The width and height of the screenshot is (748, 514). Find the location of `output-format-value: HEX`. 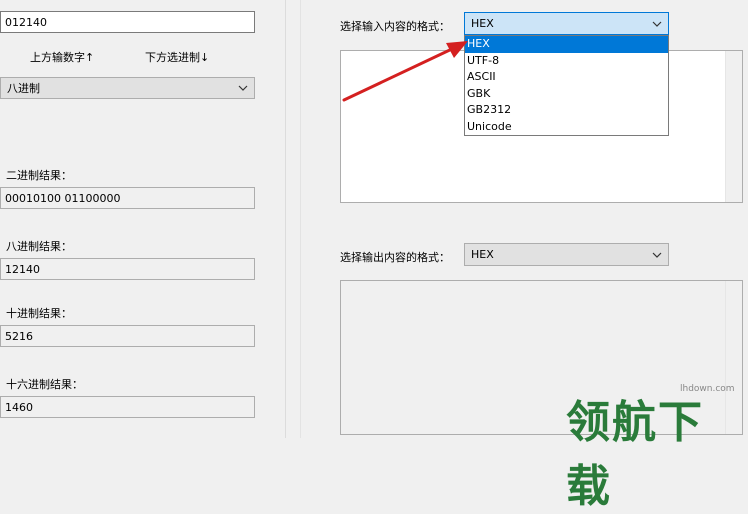

output-format-value: HEX is located at coordinates (482, 254).